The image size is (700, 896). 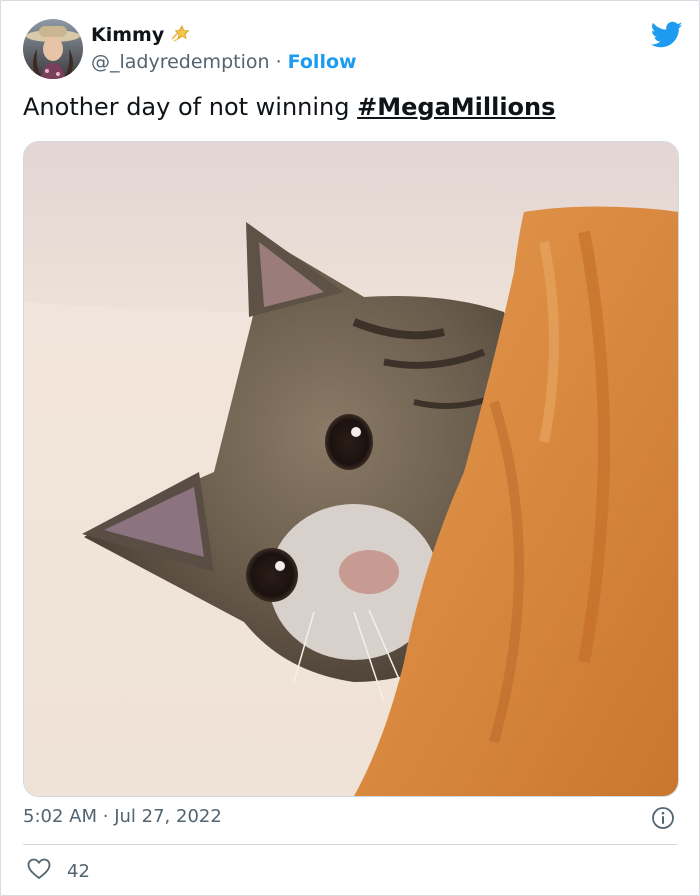 What do you see at coordinates (39, 871) in the screenshot?
I see `heart-outline-icon` at bounding box center [39, 871].